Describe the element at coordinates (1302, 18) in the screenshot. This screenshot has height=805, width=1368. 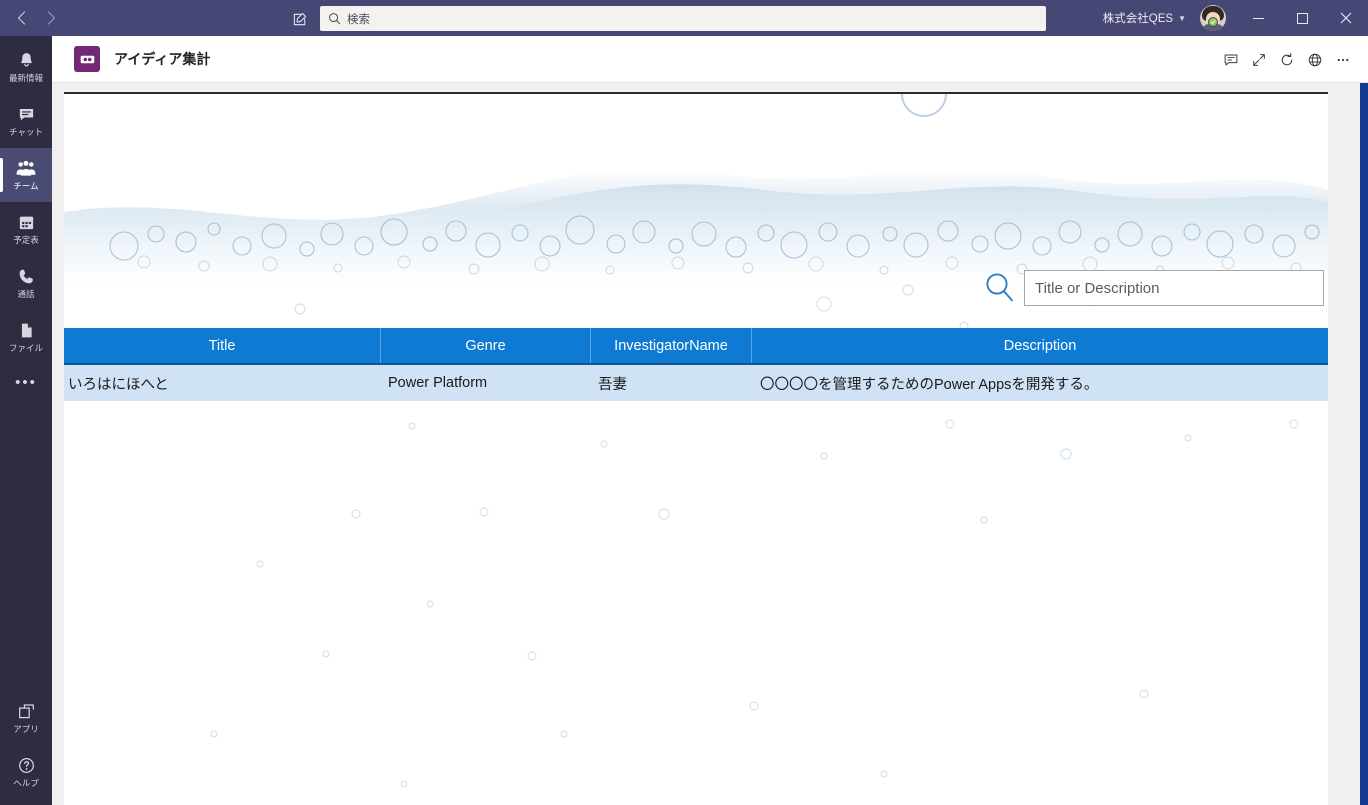
I see `maximize-button` at that location.